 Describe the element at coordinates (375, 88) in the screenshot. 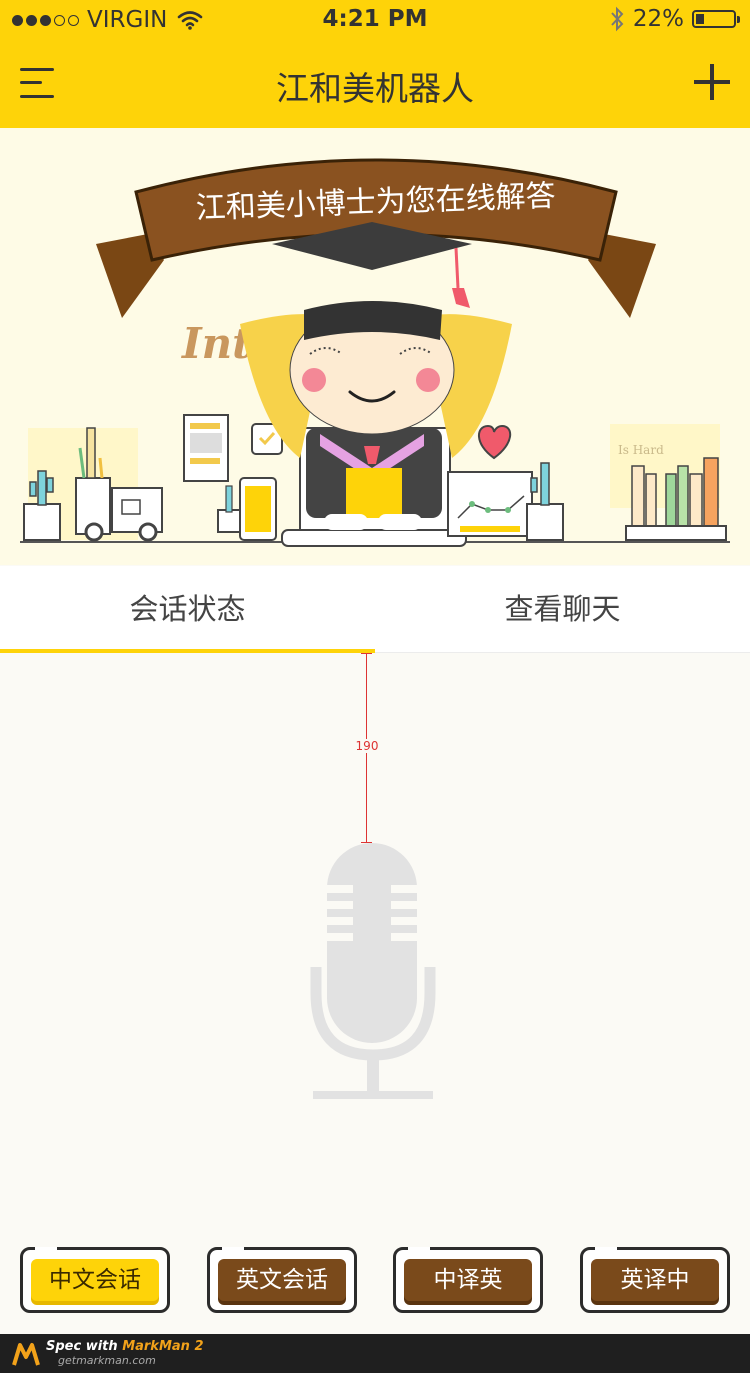

I see `page-title: 江和美机器人` at that location.